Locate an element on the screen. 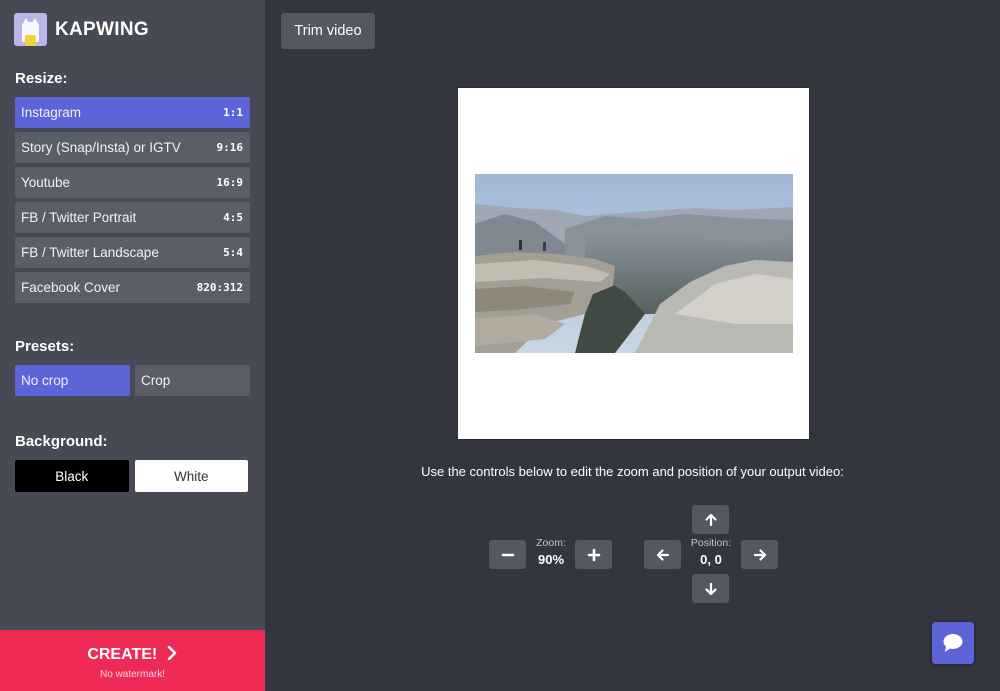  create-label: CREATE! is located at coordinates (122, 654).